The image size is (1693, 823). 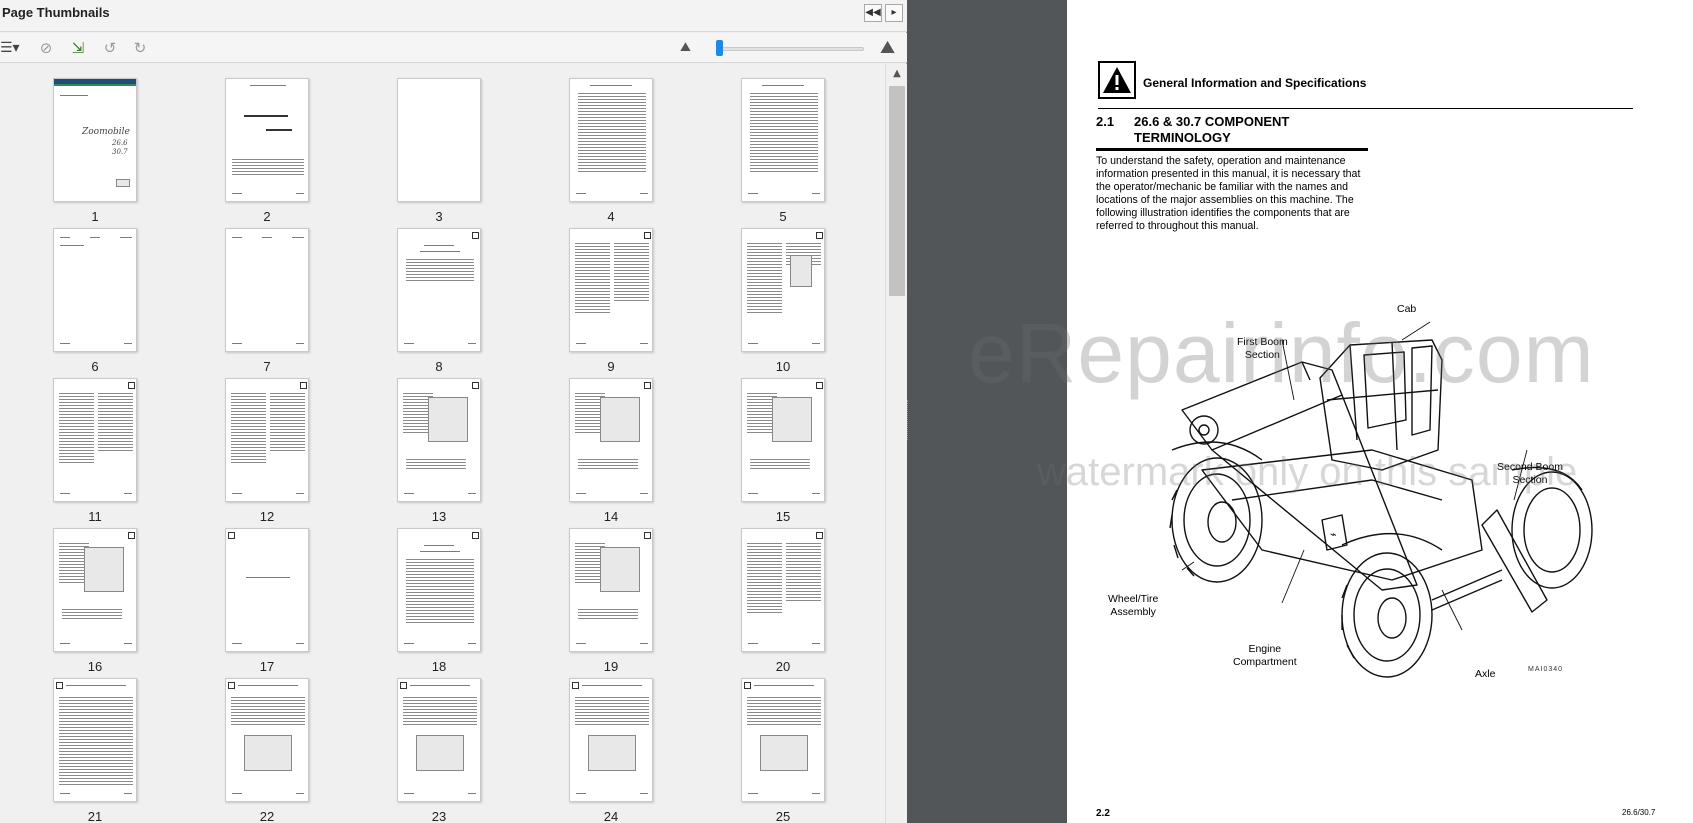 What do you see at coordinates (110, 48) in the screenshot?
I see `rotate-ccw-icon: ↺` at bounding box center [110, 48].